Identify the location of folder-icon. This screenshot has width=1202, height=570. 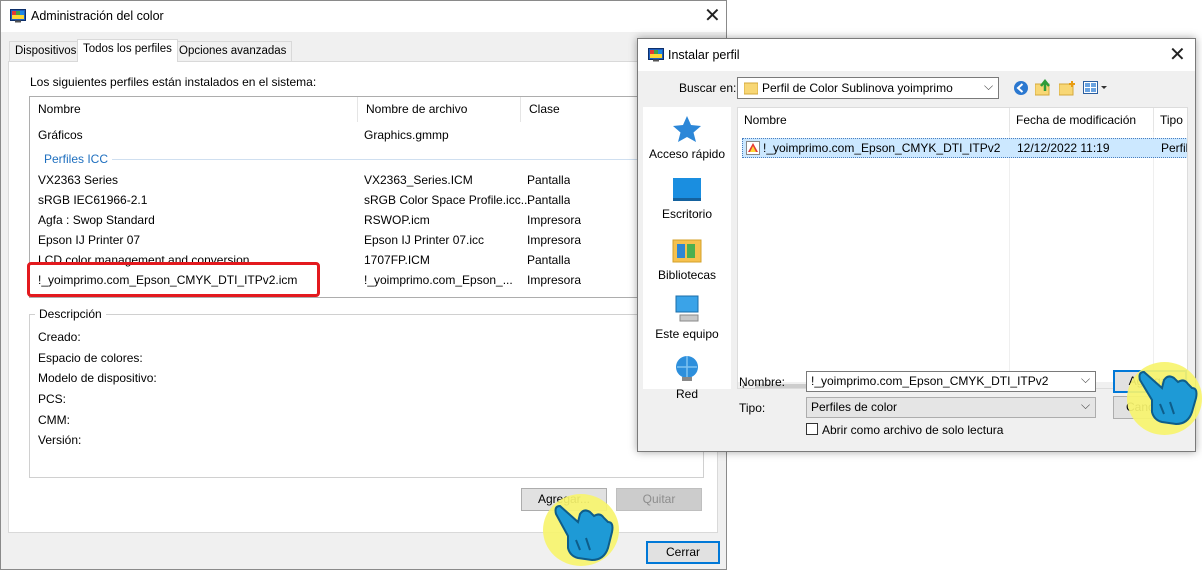
(751, 88).